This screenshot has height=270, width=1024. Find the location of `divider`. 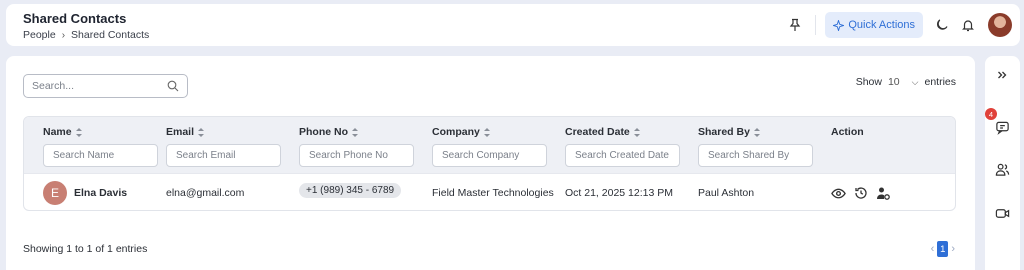

divider is located at coordinates (816, 25).